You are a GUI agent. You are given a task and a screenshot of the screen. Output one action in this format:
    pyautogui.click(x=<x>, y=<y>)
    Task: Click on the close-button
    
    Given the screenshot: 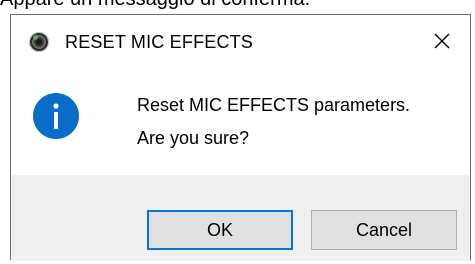 What is the action you would take?
    pyautogui.click(x=442, y=41)
    